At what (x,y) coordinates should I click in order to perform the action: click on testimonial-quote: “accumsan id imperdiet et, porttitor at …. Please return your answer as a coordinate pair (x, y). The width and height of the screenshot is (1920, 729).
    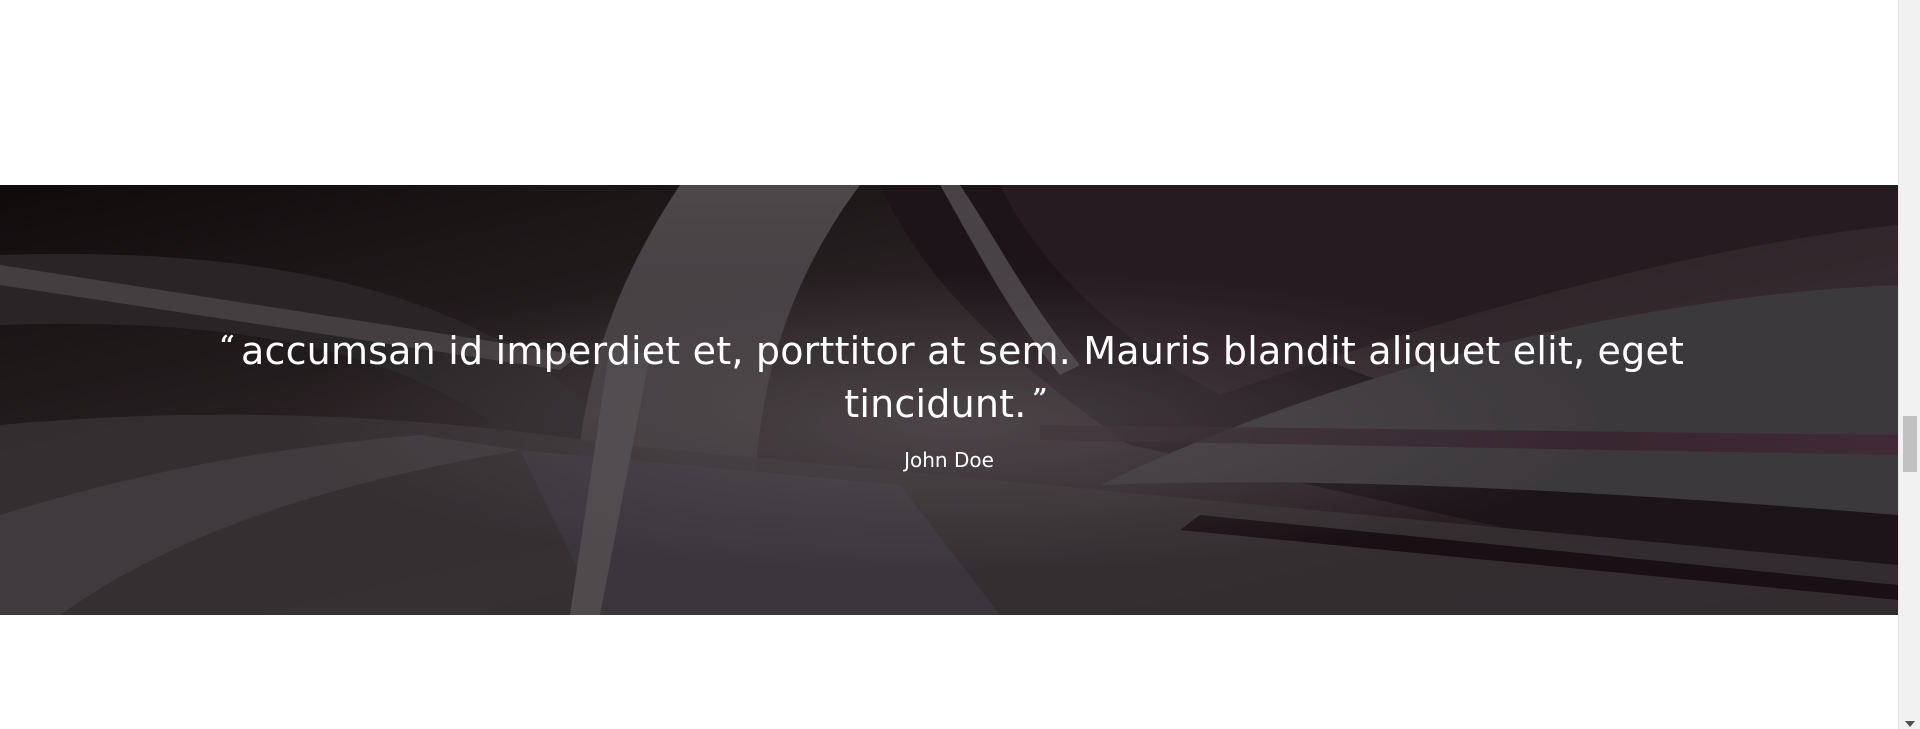
    Looking at the image, I should click on (949, 375).